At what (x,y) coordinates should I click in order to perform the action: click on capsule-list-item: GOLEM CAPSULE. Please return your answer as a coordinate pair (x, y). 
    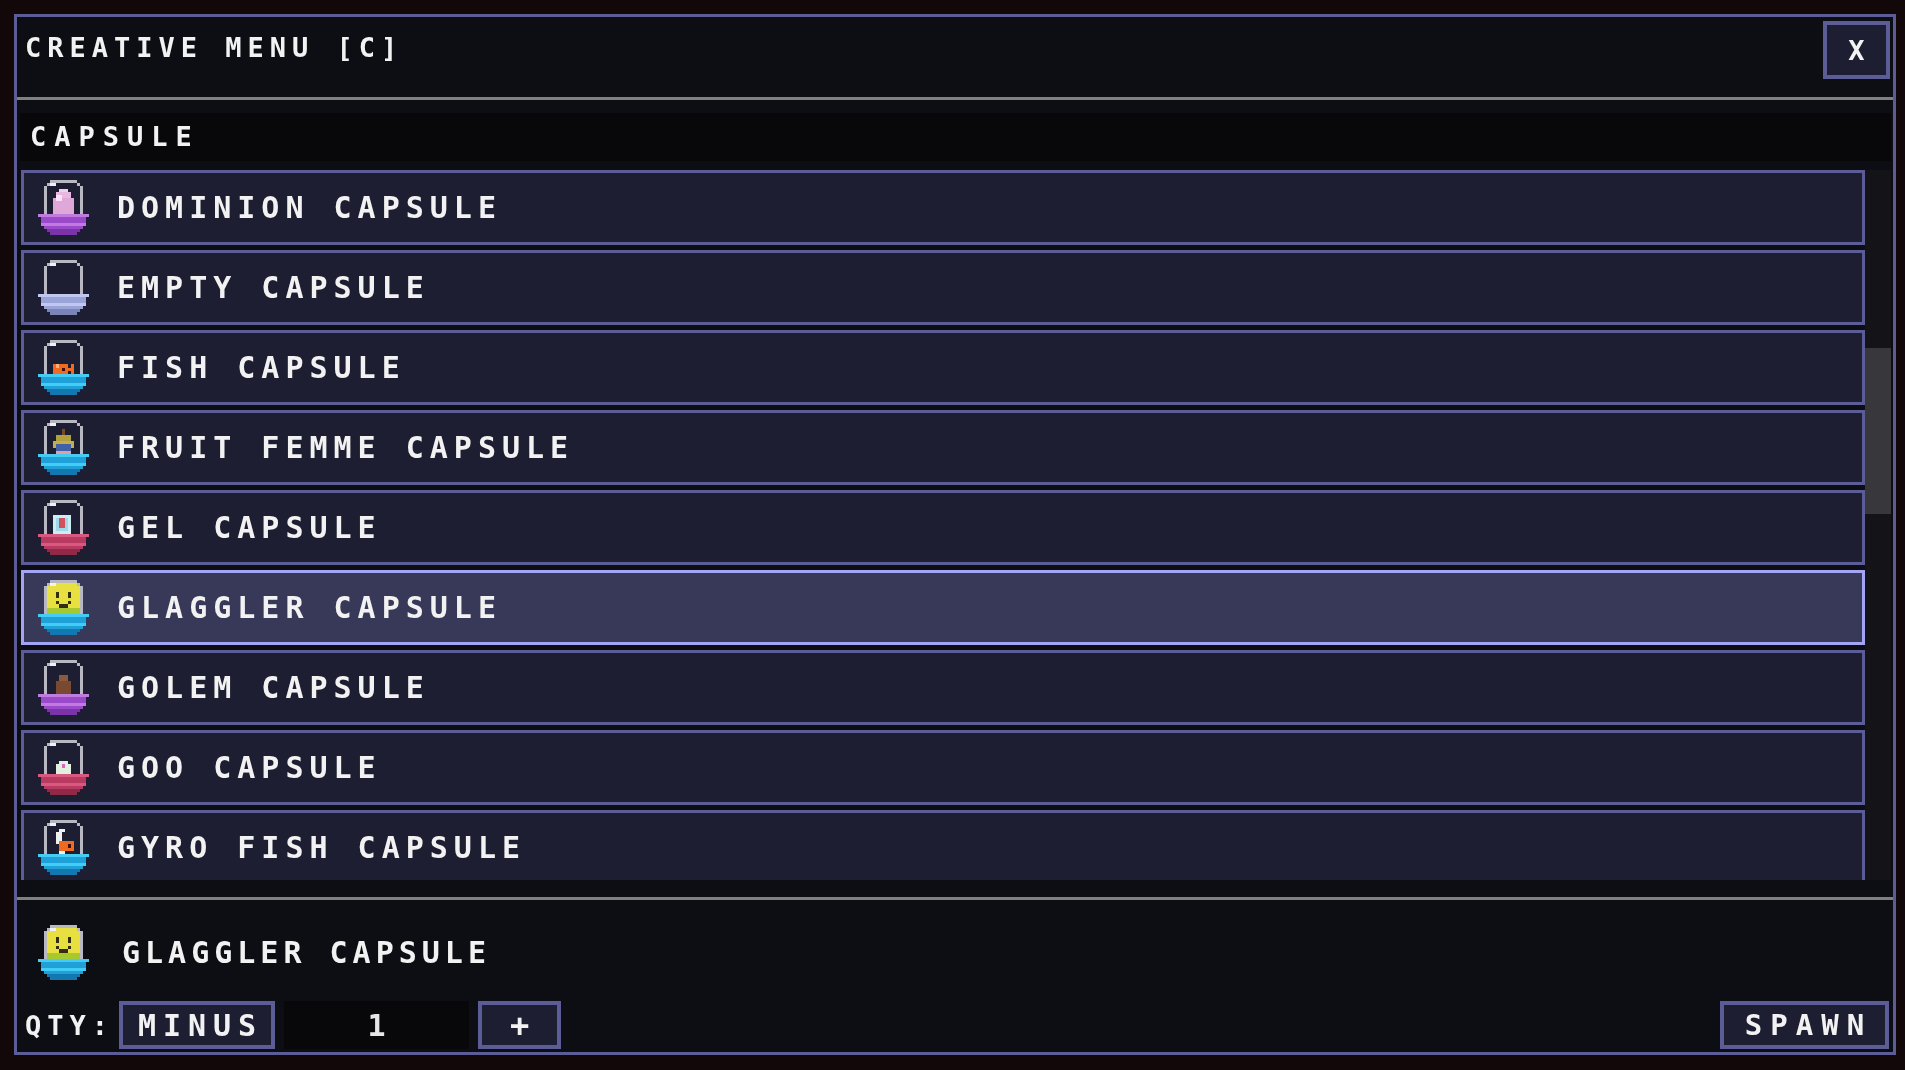
    Looking at the image, I should click on (943, 687).